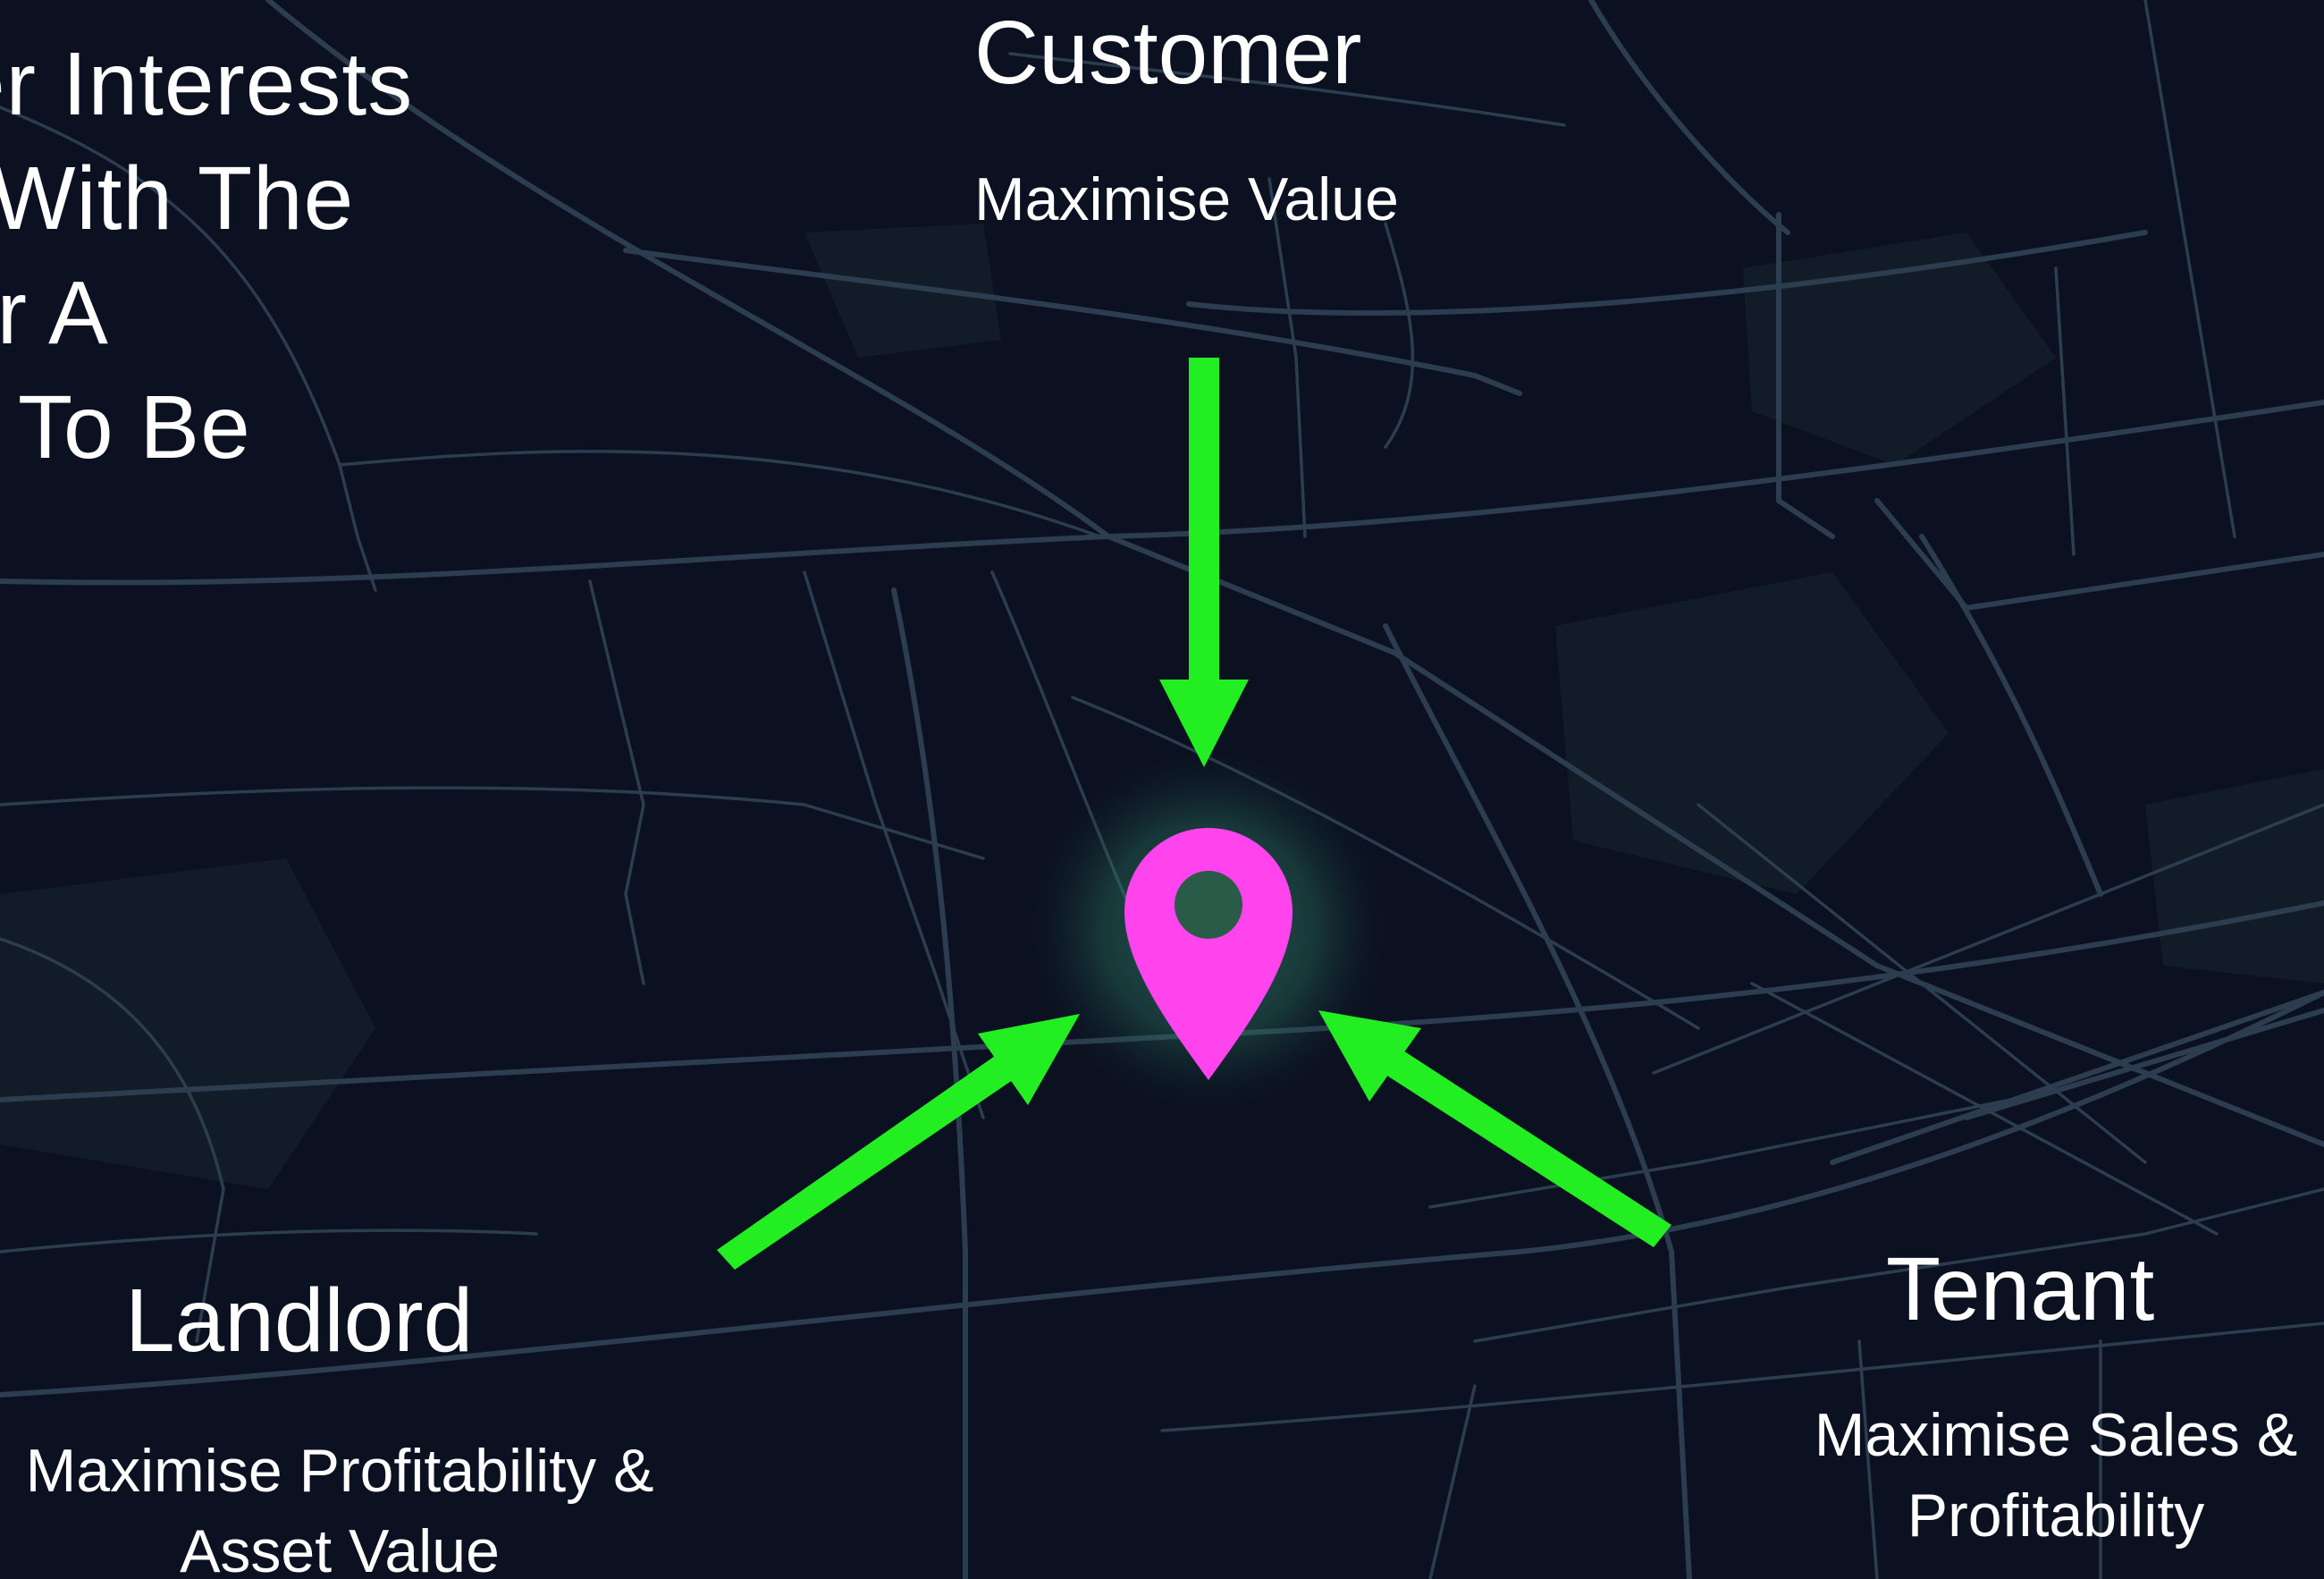 Image resolution: width=2324 pixels, height=1579 pixels. What do you see at coordinates (207, 84) in the screenshot?
I see `intro-line: er Interests` at bounding box center [207, 84].